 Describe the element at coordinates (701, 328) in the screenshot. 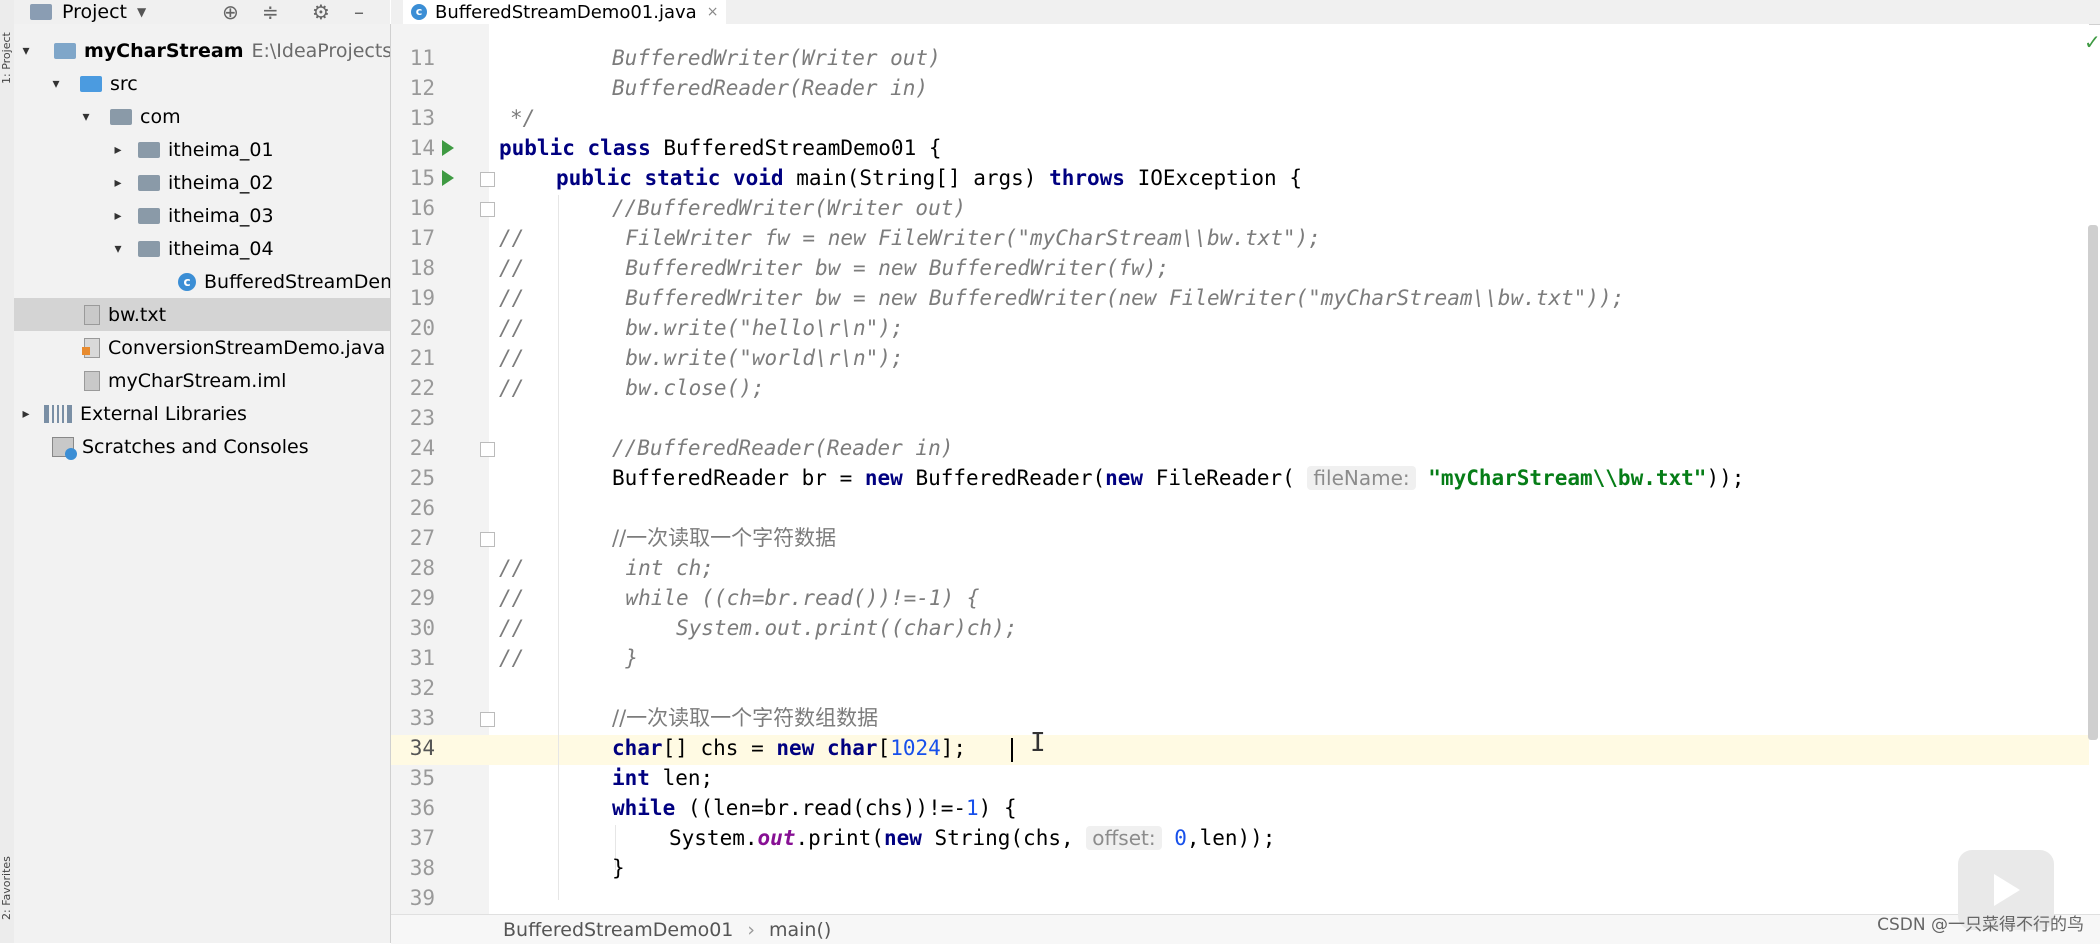

I see `code-line-20: // bw.write("hello\r\n");` at that location.